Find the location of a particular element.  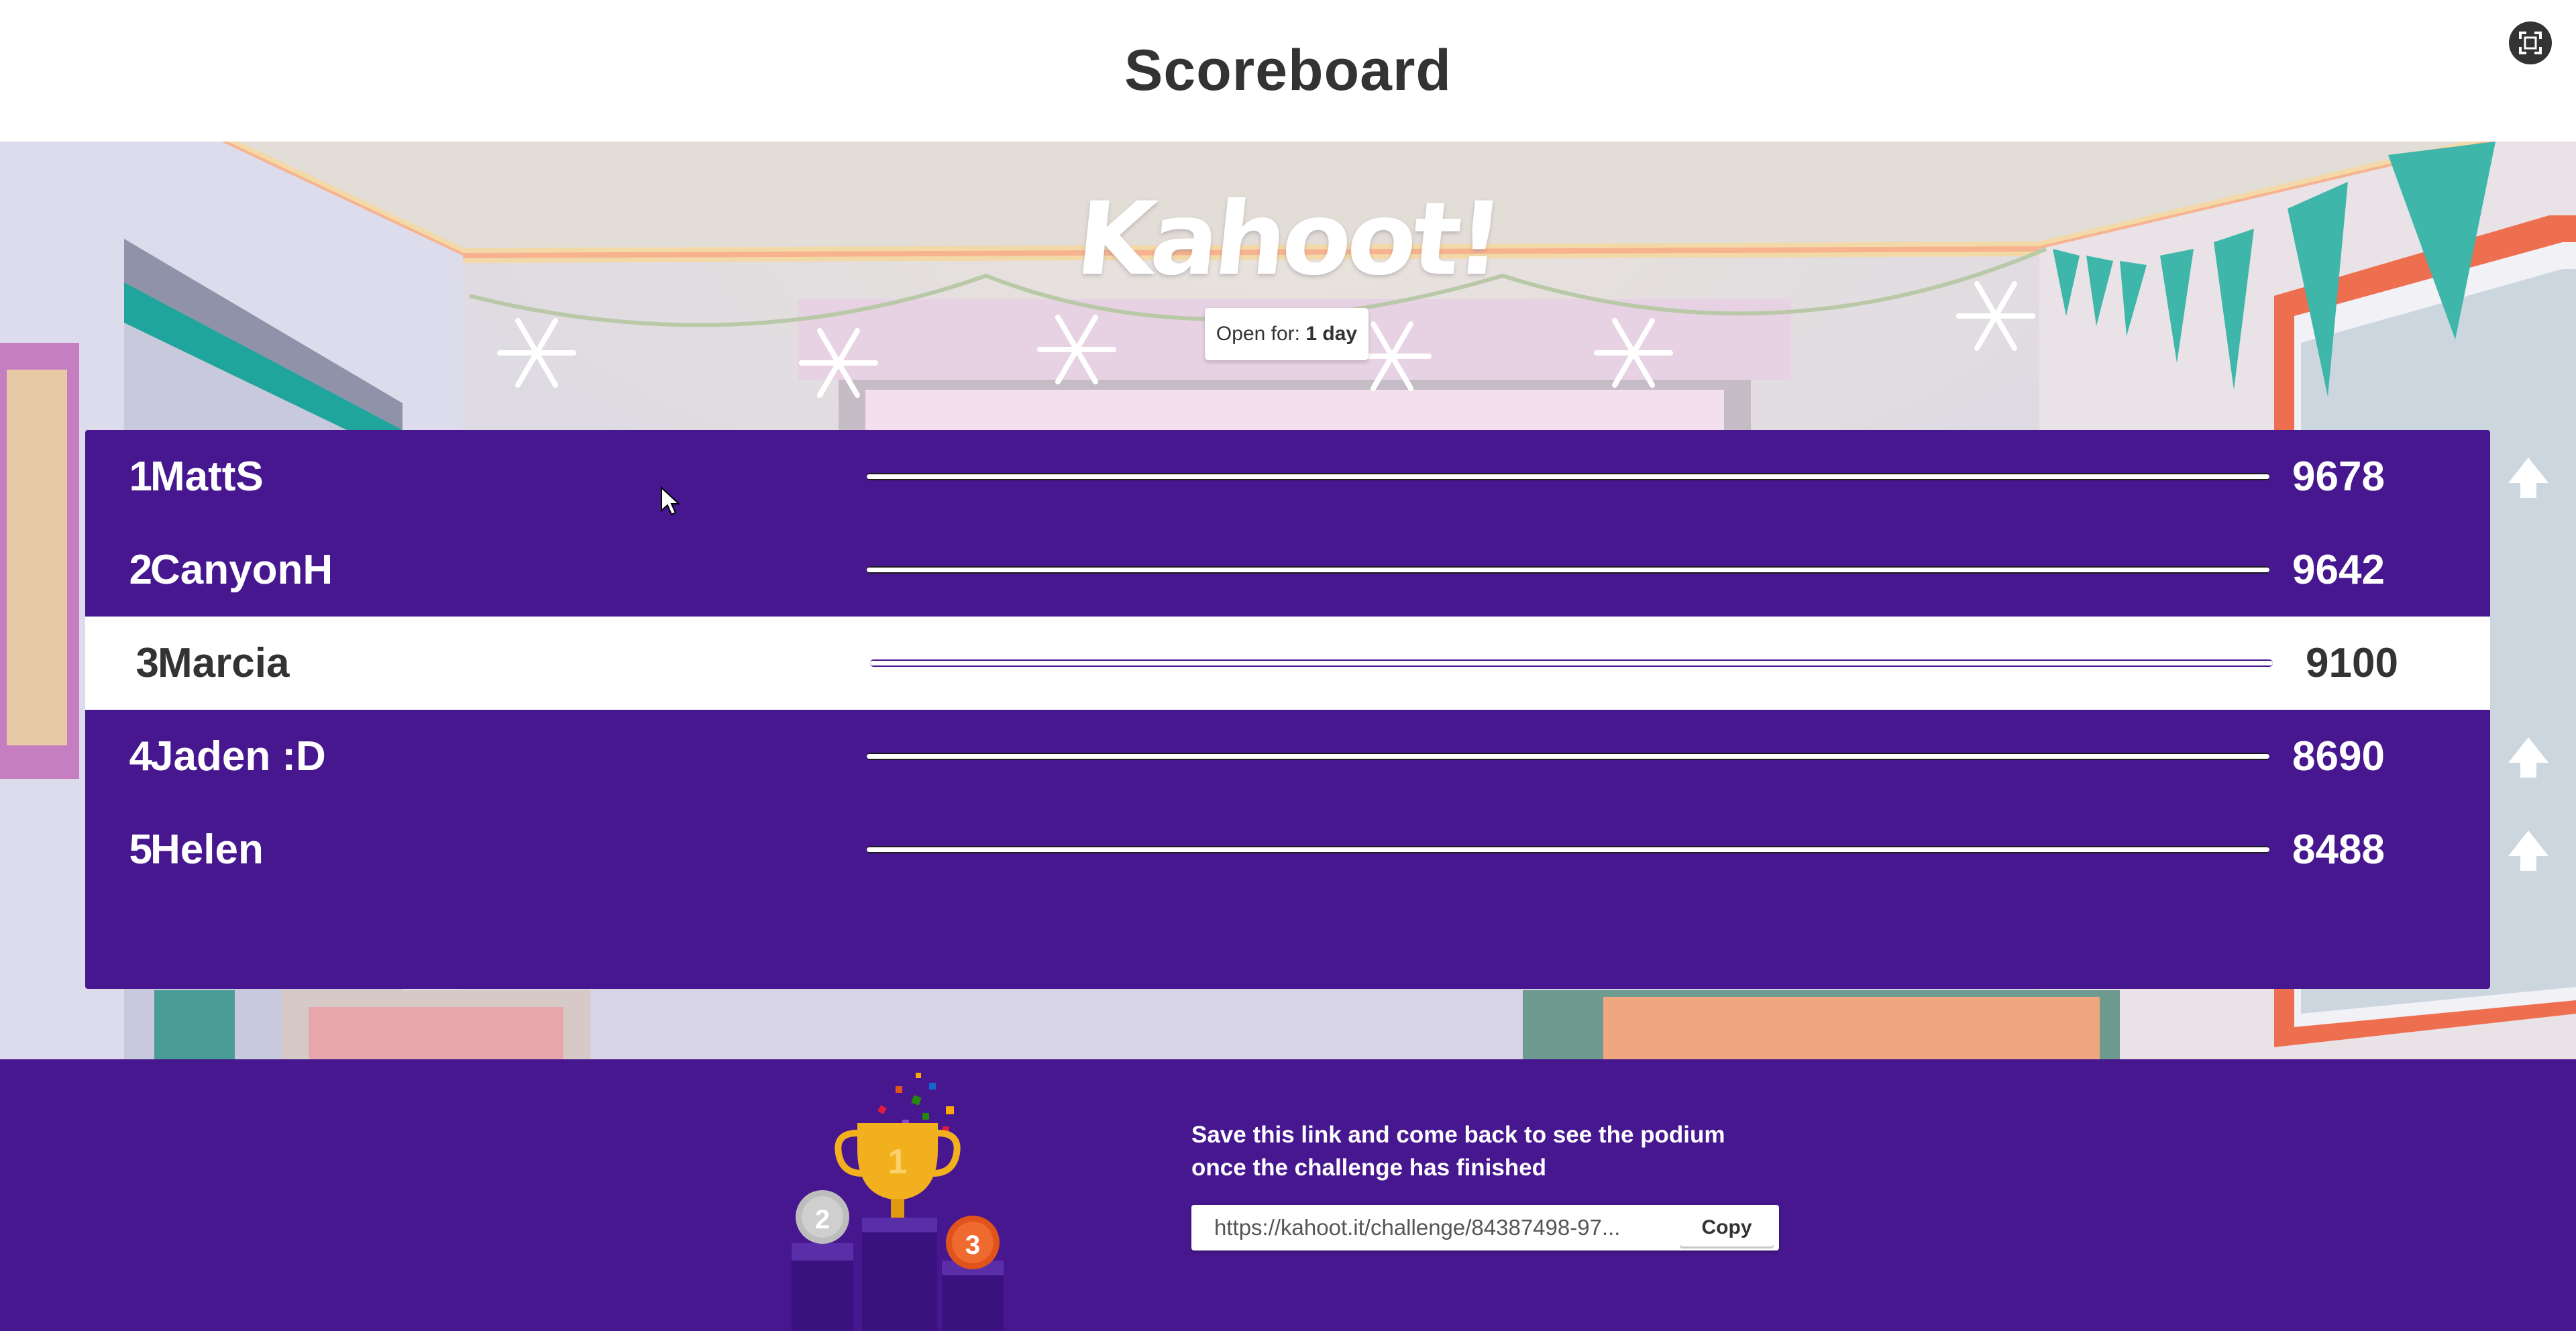

open-value: 1 day is located at coordinates (1331, 334).